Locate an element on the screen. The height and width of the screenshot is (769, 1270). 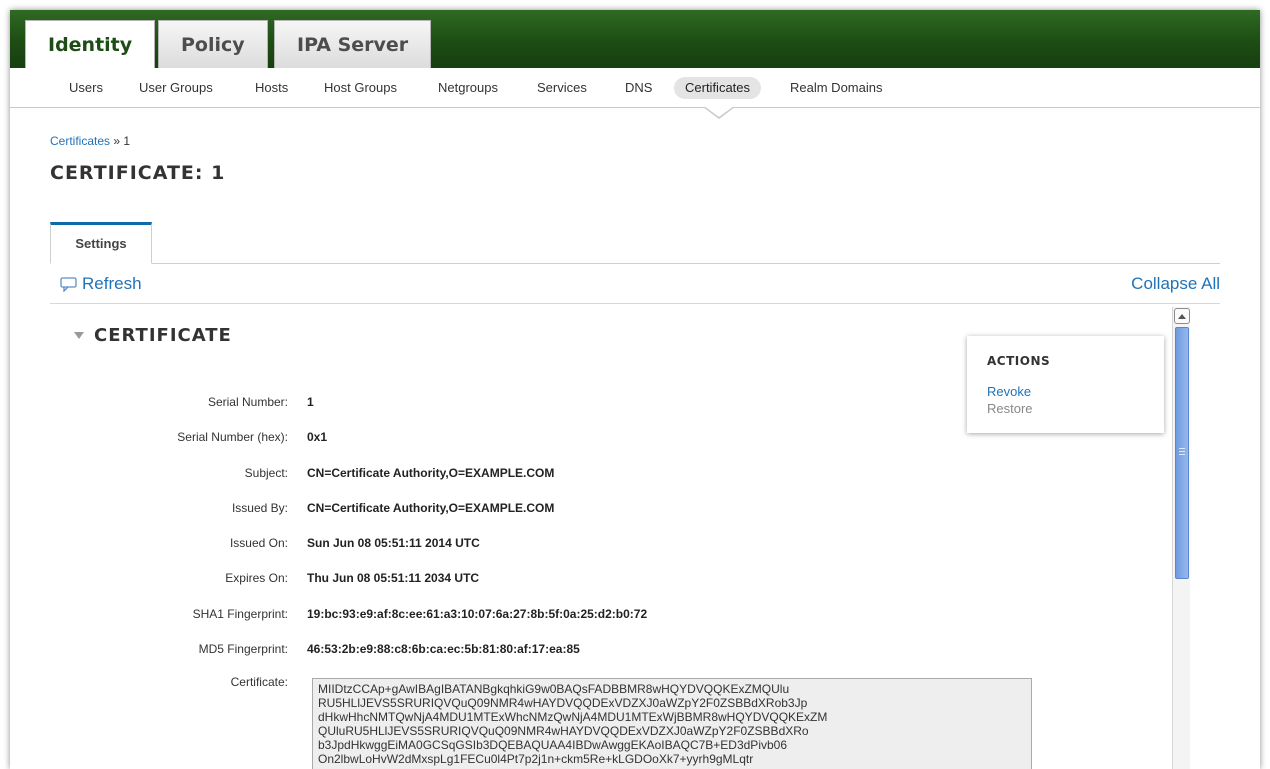
active-subnav-pointer is located at coordinates (719, 112).